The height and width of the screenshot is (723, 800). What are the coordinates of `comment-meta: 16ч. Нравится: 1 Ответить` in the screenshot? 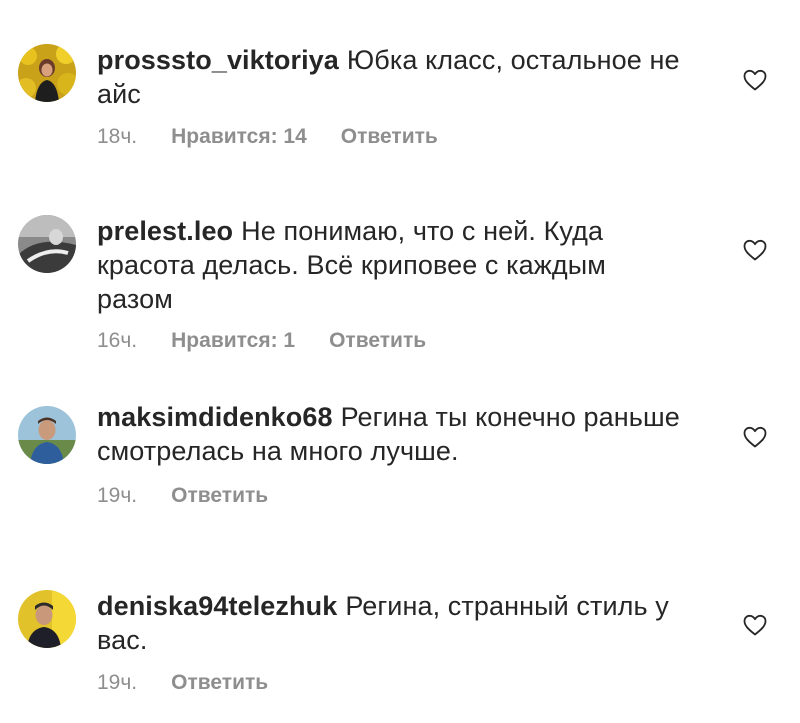 It's located at (261, 341).